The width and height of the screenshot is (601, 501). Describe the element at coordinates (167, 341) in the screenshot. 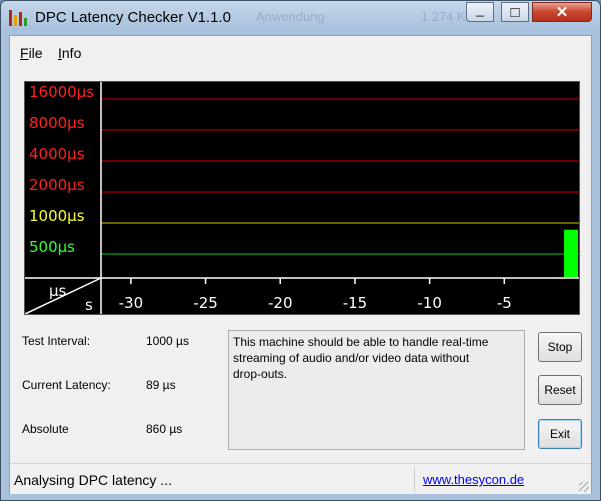

I see `test-interval-value: 1000 µs` at that location.